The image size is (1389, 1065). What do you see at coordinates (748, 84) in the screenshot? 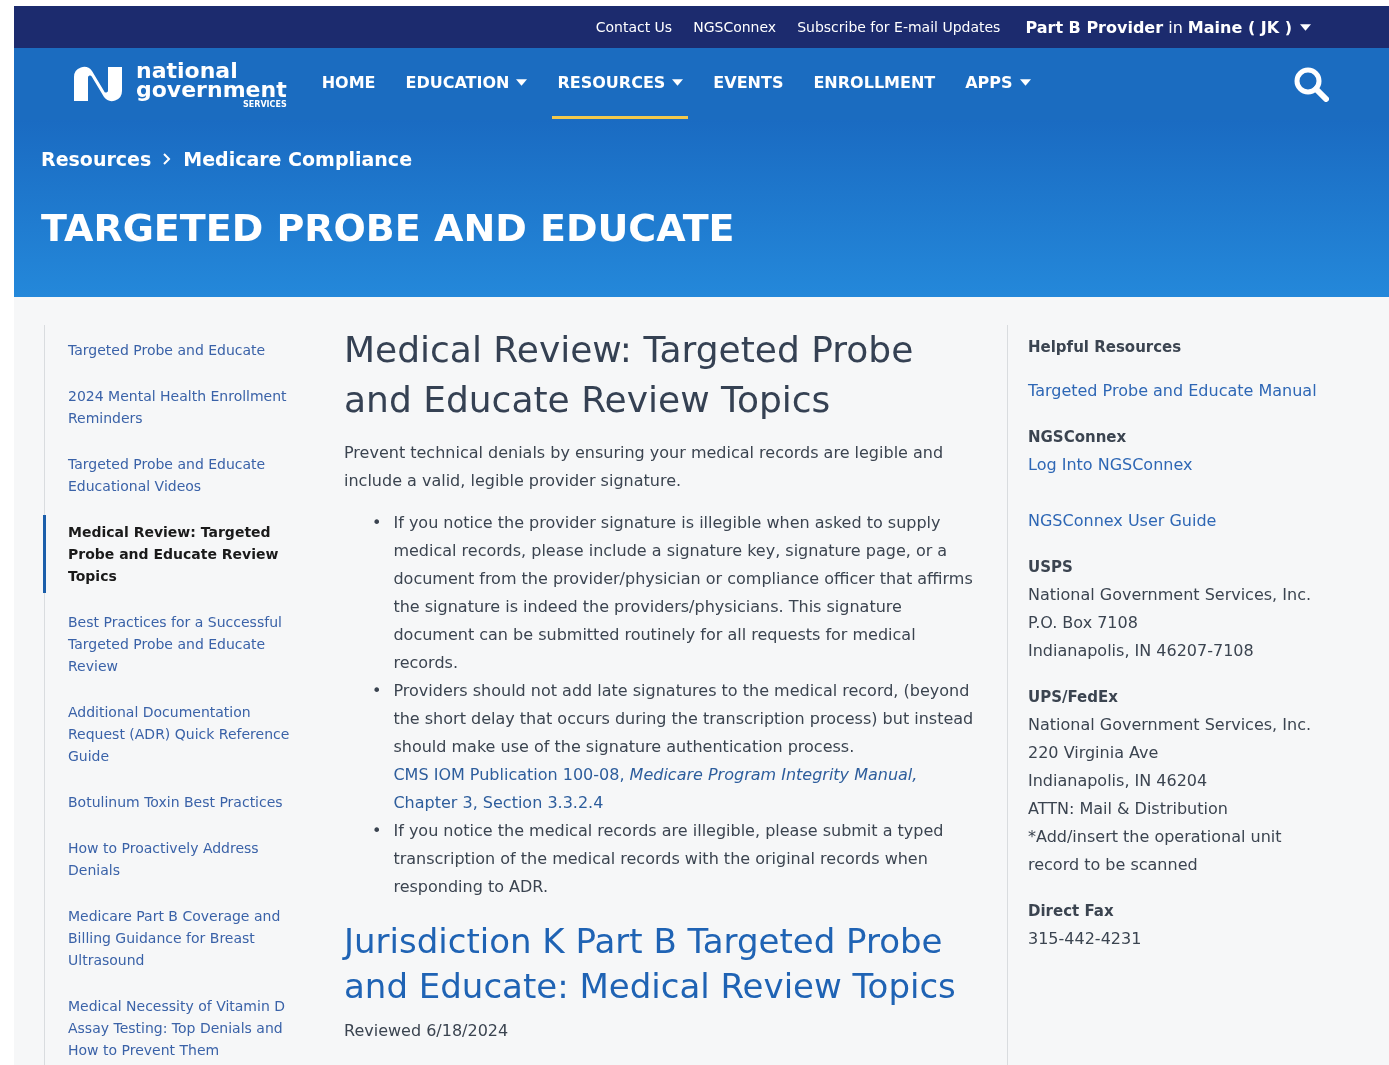
I see `nav-item: EVENTS` at bounding box center [748, 84].